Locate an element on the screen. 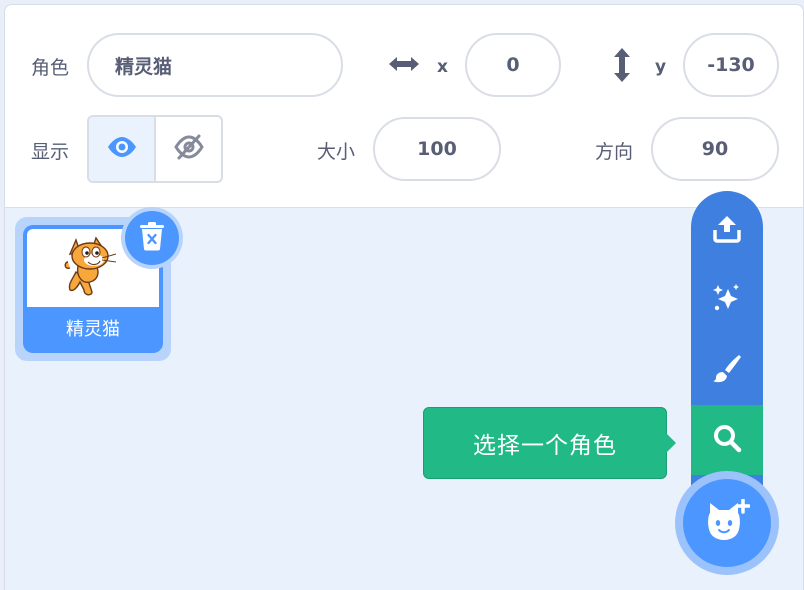  search-icon is located at coordinates (727, 440).